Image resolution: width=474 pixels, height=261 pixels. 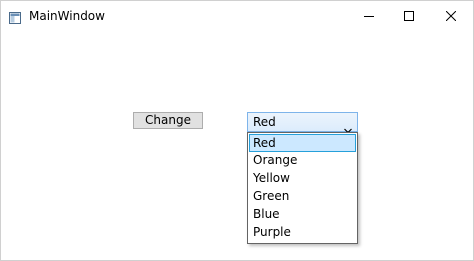 What do you see at coordinates (302, 143) in the screenshot?
I see `dropdown-option-red: Red` at bounding box center [302, 143].